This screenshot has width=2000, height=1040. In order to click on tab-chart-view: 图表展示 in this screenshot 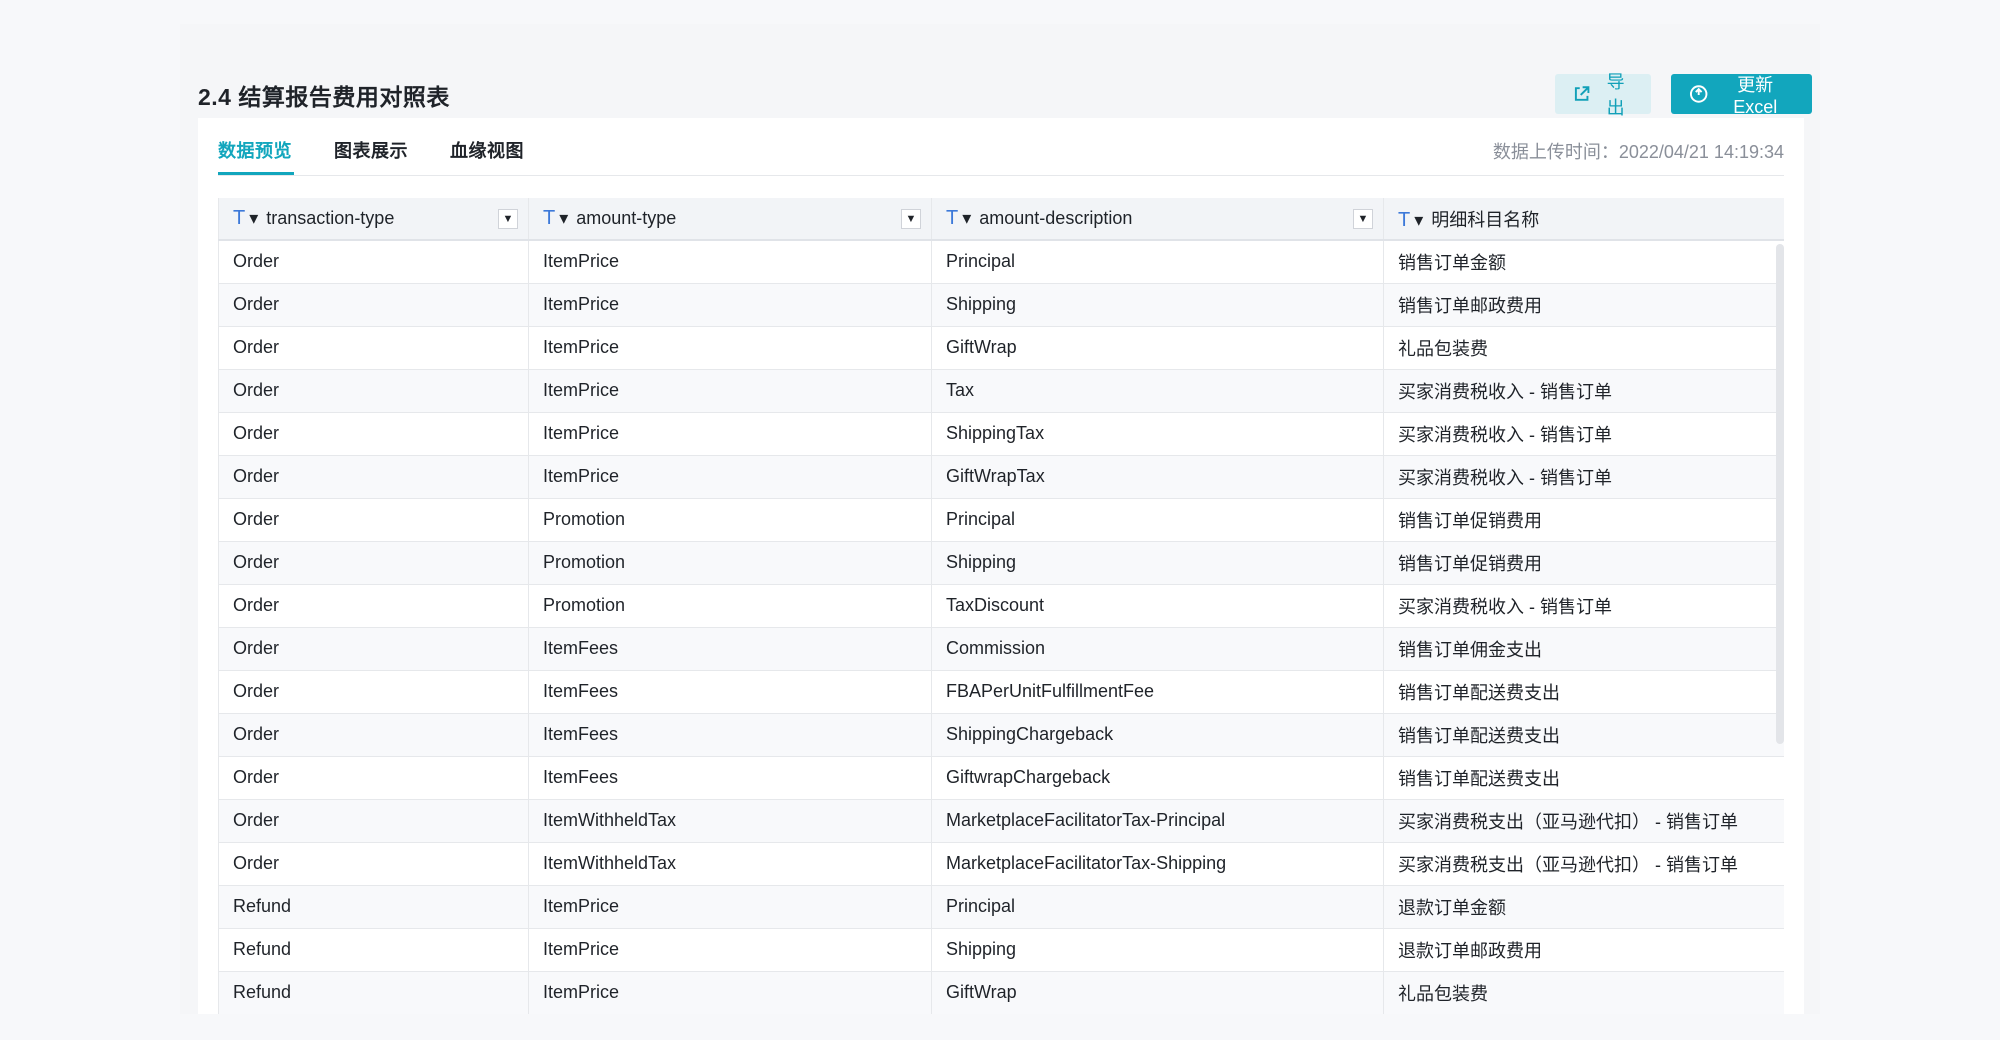, I will do `click(371, 150)`.